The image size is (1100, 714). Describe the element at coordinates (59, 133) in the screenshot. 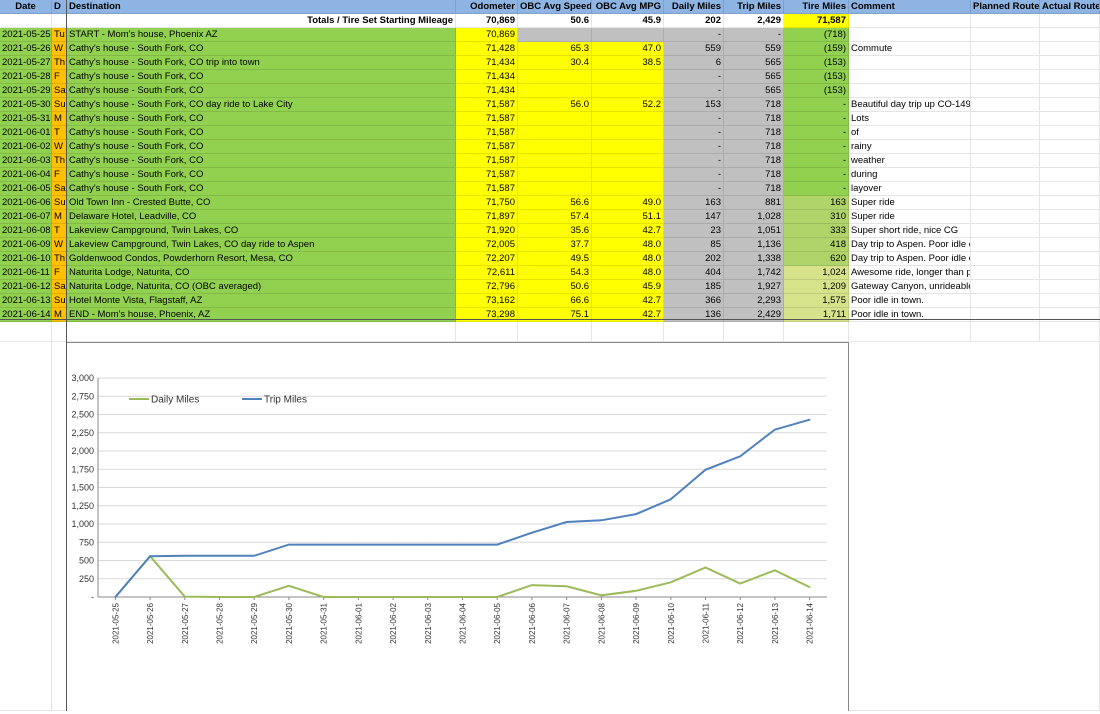

I see `row-8-d: T` at that location.